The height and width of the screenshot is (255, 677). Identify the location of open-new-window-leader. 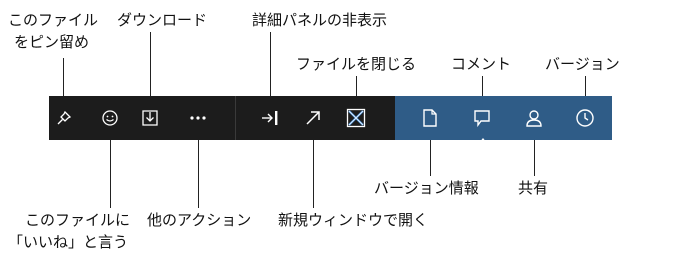
(313, 174).